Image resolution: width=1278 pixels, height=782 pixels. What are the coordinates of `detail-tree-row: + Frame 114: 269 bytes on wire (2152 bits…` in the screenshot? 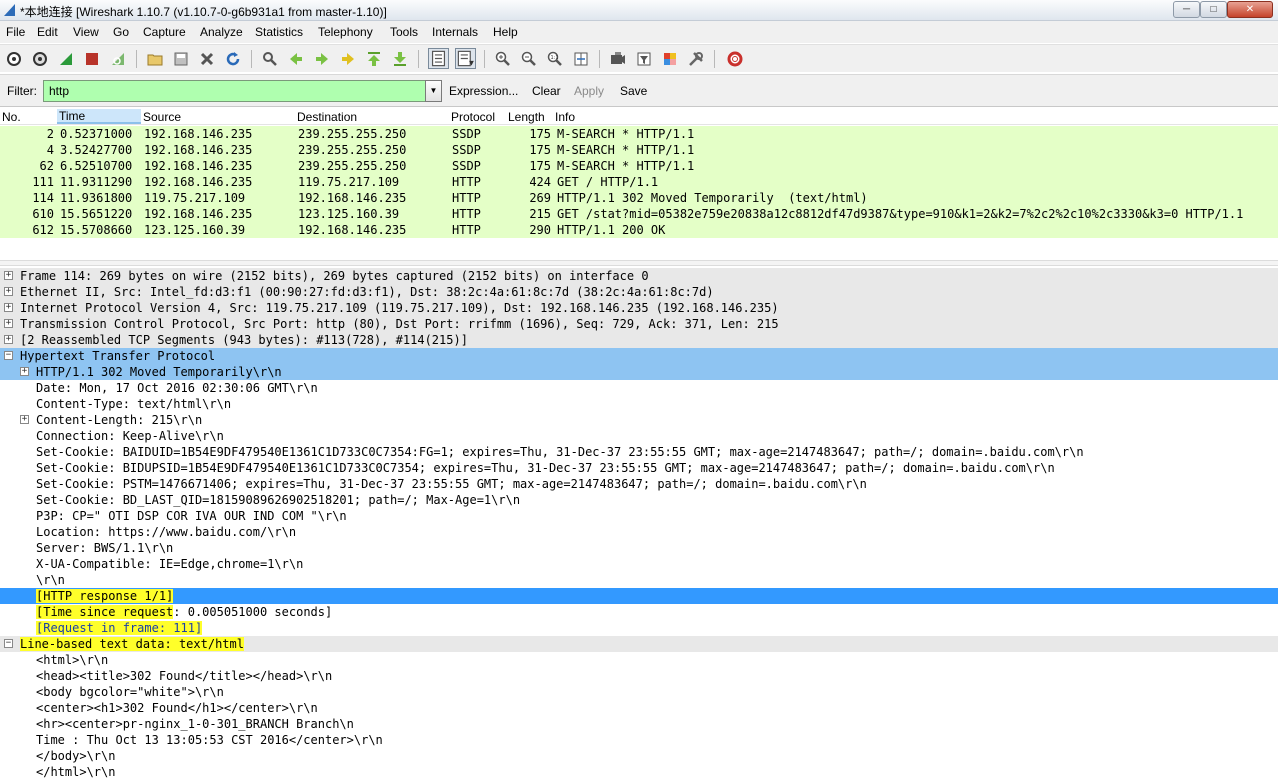 It's located at (639, 276).